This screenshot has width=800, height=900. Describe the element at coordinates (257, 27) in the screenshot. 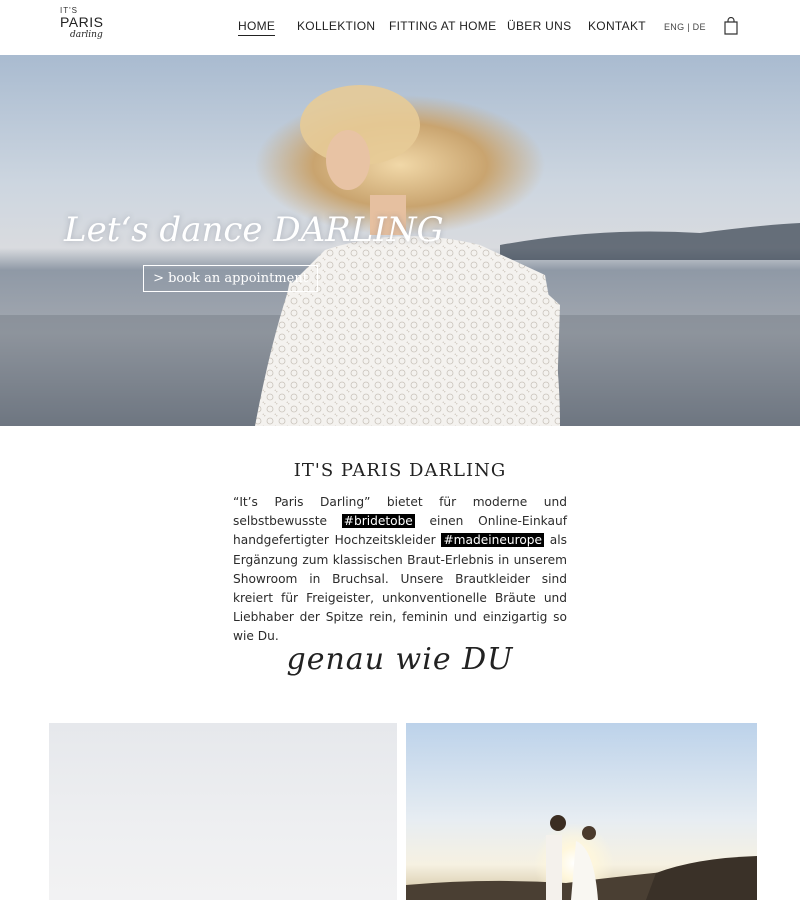

I see `nav-home: HOME` at that location.